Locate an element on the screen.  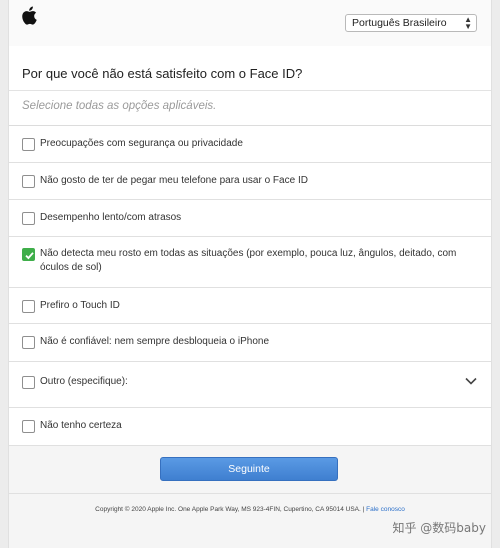
option-label: Não tenho certeza is located at coordinates (81, 425).